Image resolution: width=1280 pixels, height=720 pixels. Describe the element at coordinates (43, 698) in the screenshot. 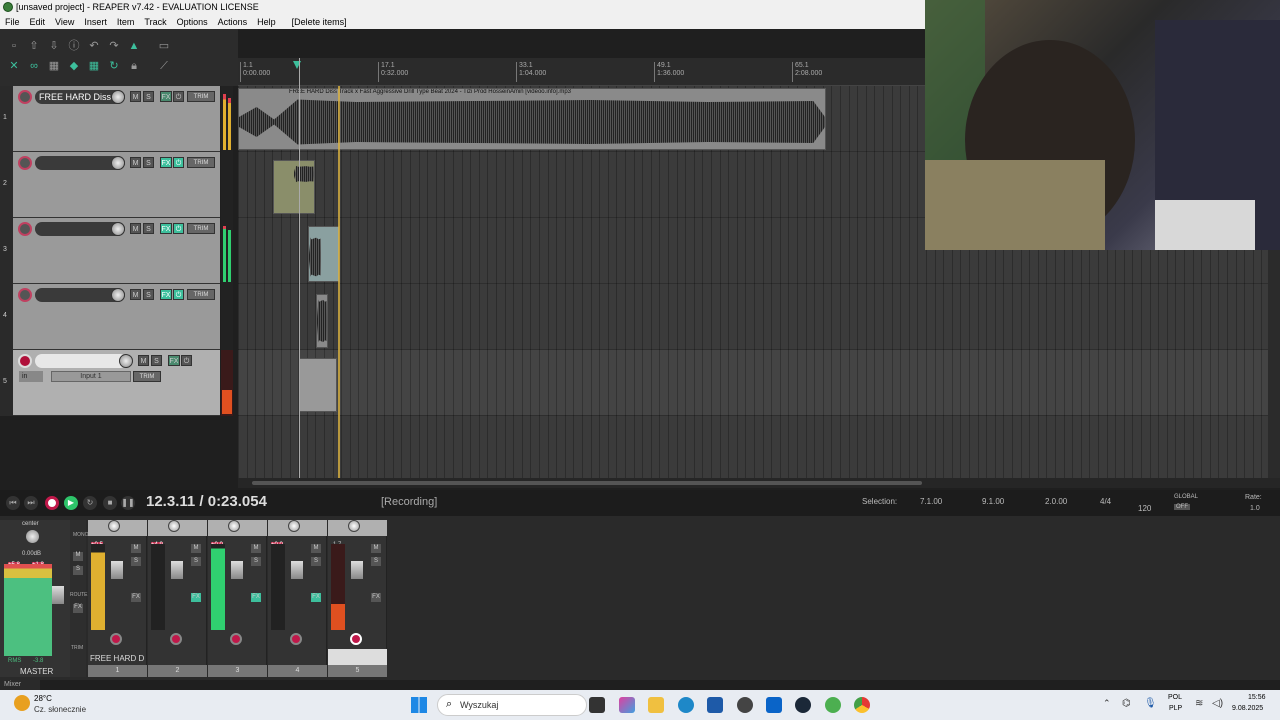

I see `weather-temp: 28°C` at that location.